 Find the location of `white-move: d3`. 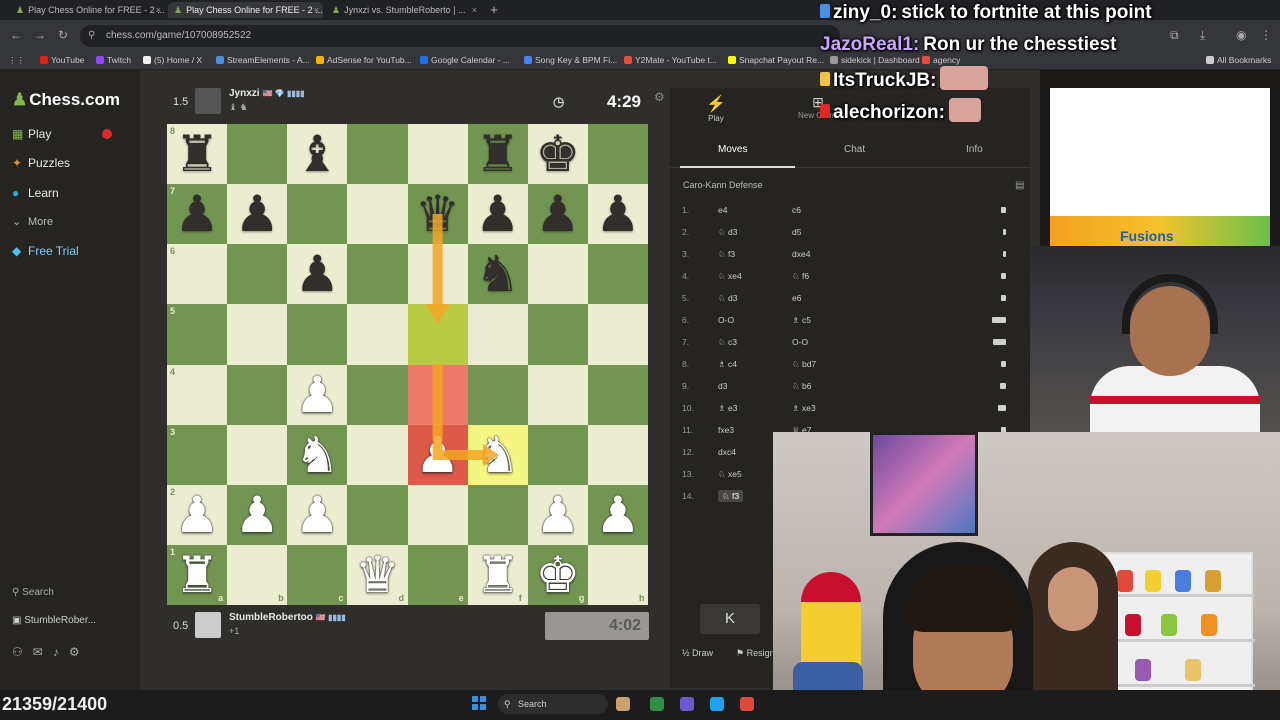

white-move: d3 is located at coordinates (722, 386).